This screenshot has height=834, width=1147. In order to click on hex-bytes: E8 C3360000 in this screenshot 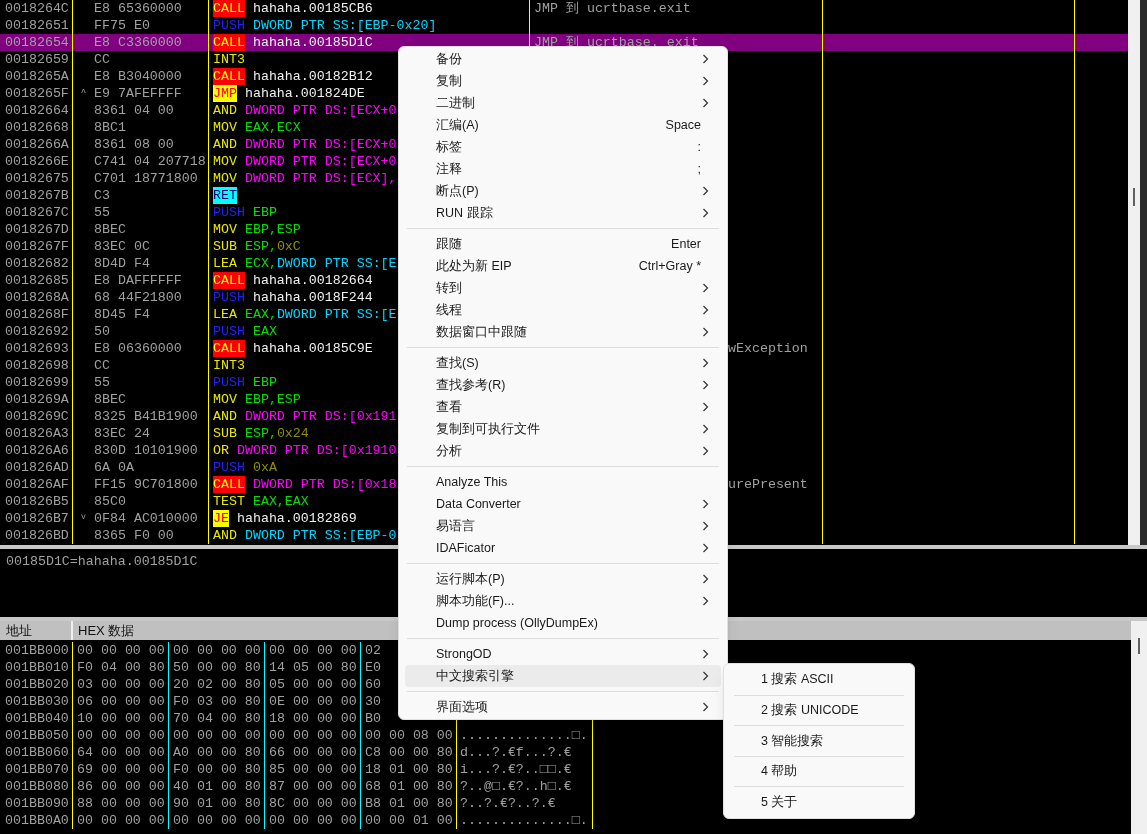, I will do `click(138, 42)`.